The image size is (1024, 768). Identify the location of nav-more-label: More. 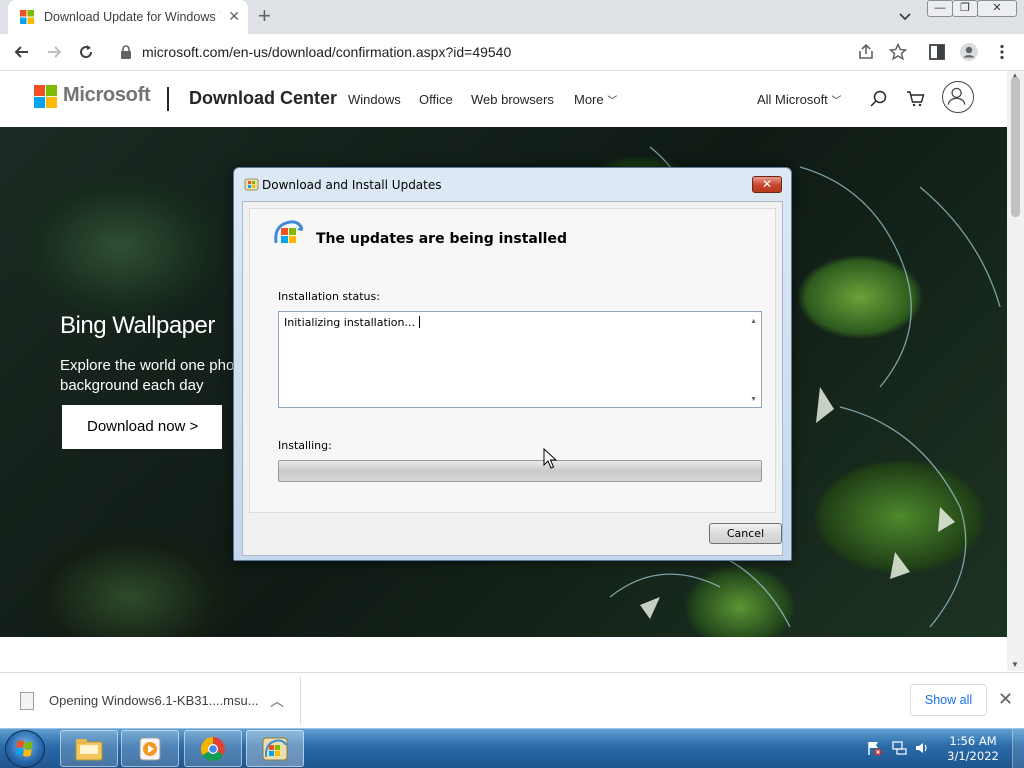
(589, 99).